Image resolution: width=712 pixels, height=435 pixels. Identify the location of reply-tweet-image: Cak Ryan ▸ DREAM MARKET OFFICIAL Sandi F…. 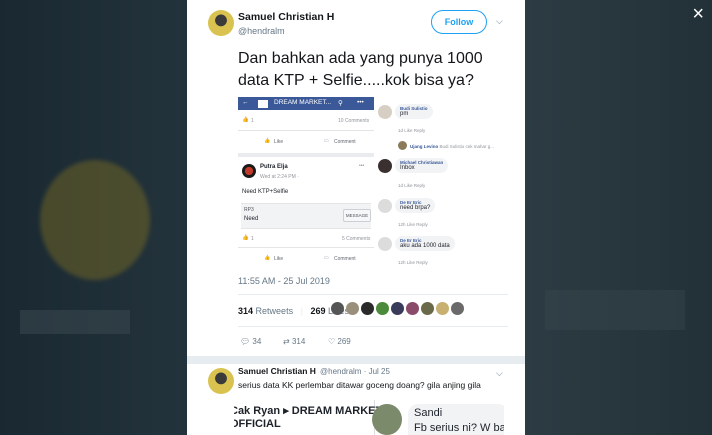
(369, 417).